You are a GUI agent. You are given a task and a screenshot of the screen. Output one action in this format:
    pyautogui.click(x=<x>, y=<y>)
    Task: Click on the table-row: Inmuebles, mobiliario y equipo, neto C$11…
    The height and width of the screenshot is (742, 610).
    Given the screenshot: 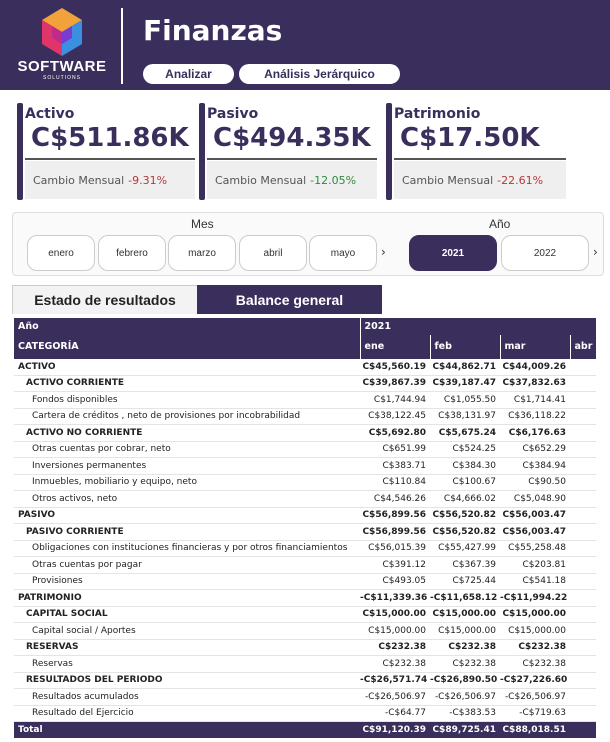 What is the action you would take?
    pyautogui.click(x=305, y=482)
    